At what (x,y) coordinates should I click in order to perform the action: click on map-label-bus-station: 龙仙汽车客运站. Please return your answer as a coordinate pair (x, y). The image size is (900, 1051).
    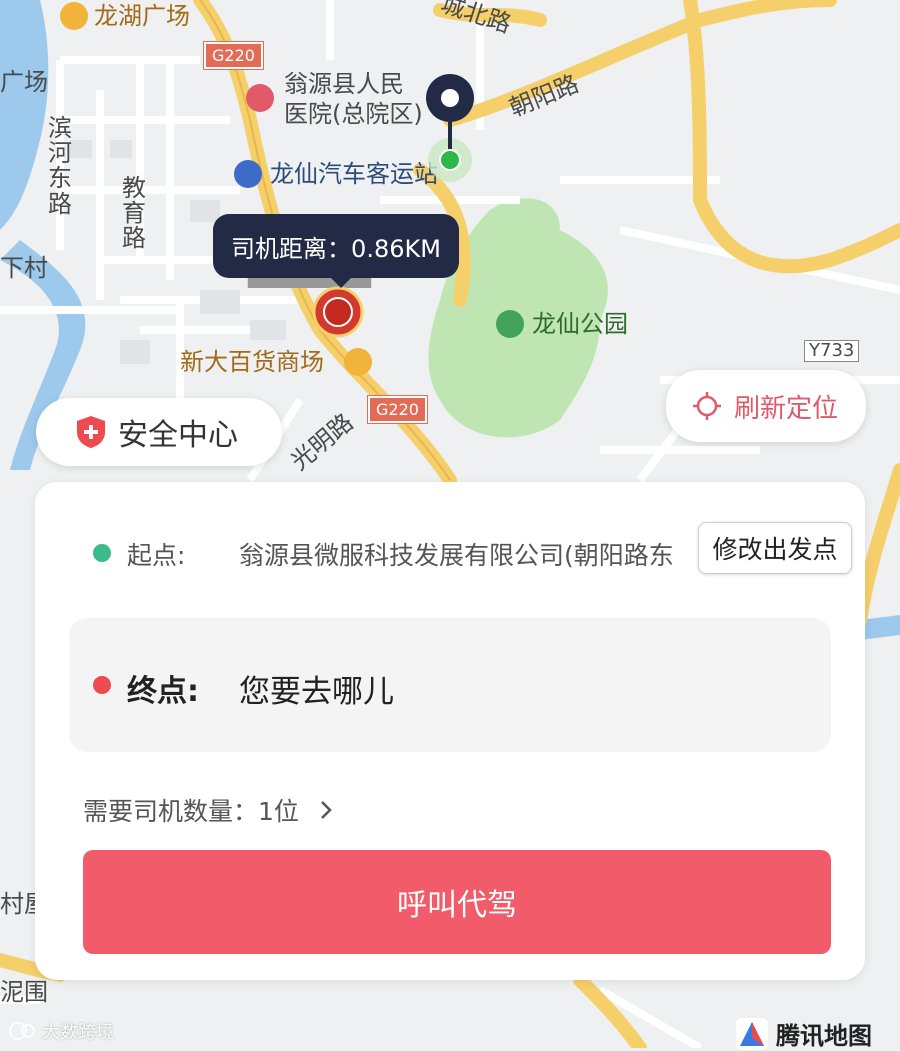
    Looking at the image, I should click on (354, 174).